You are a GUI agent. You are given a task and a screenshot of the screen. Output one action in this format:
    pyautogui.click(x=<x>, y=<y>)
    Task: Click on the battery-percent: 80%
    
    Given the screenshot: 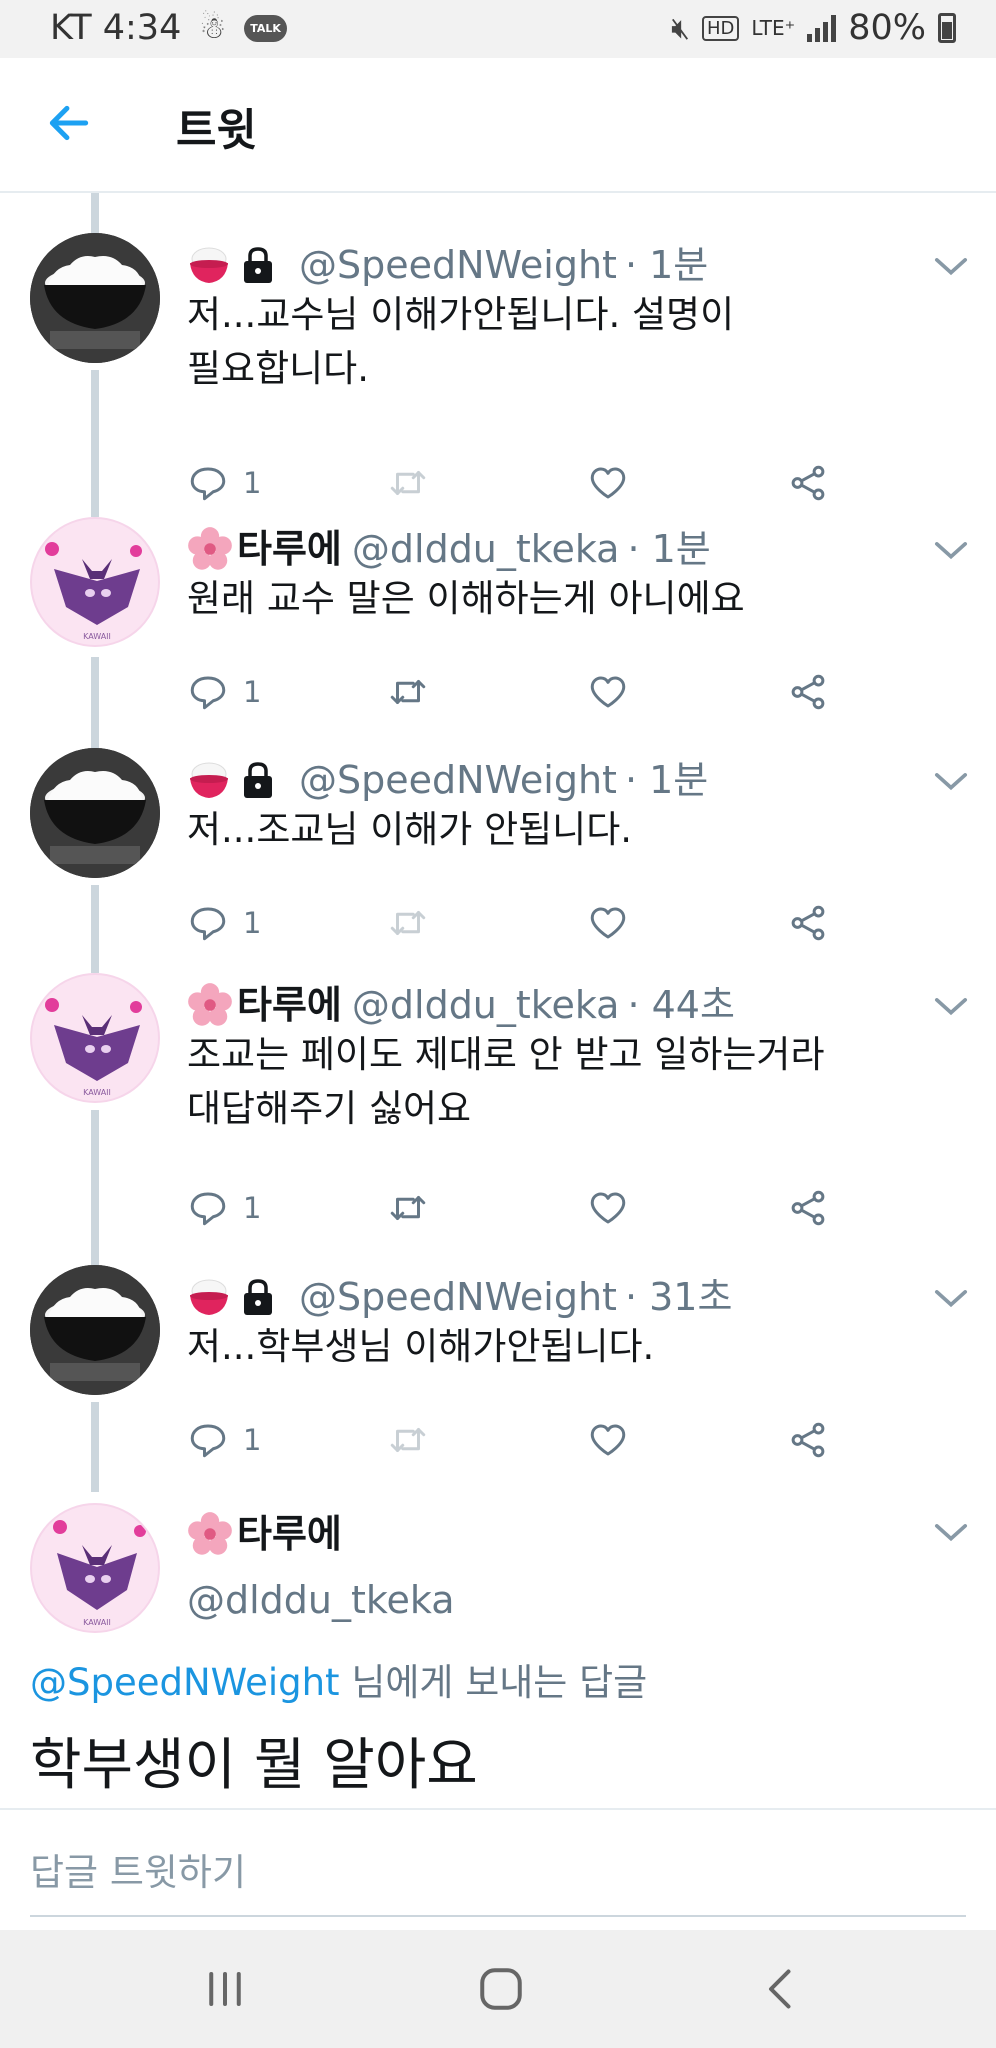 What is the action you would take?
    pyautogui.click(x=887, y=28)
    